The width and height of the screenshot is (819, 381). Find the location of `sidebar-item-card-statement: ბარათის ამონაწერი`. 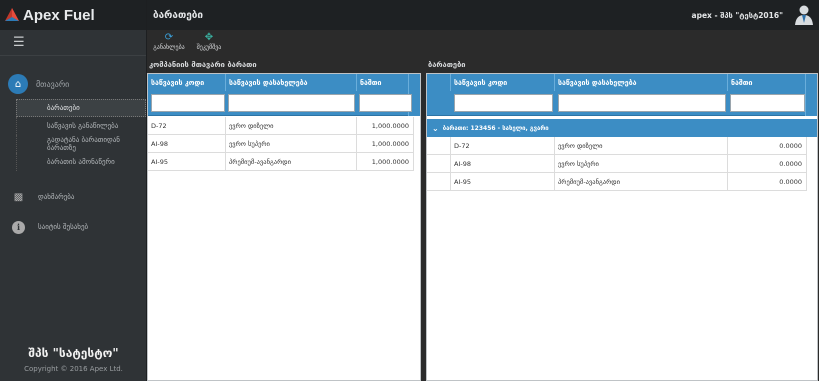

sidebar-item-card-statement: ბარათის ამონაწერი is located at coordinates (81, 162).